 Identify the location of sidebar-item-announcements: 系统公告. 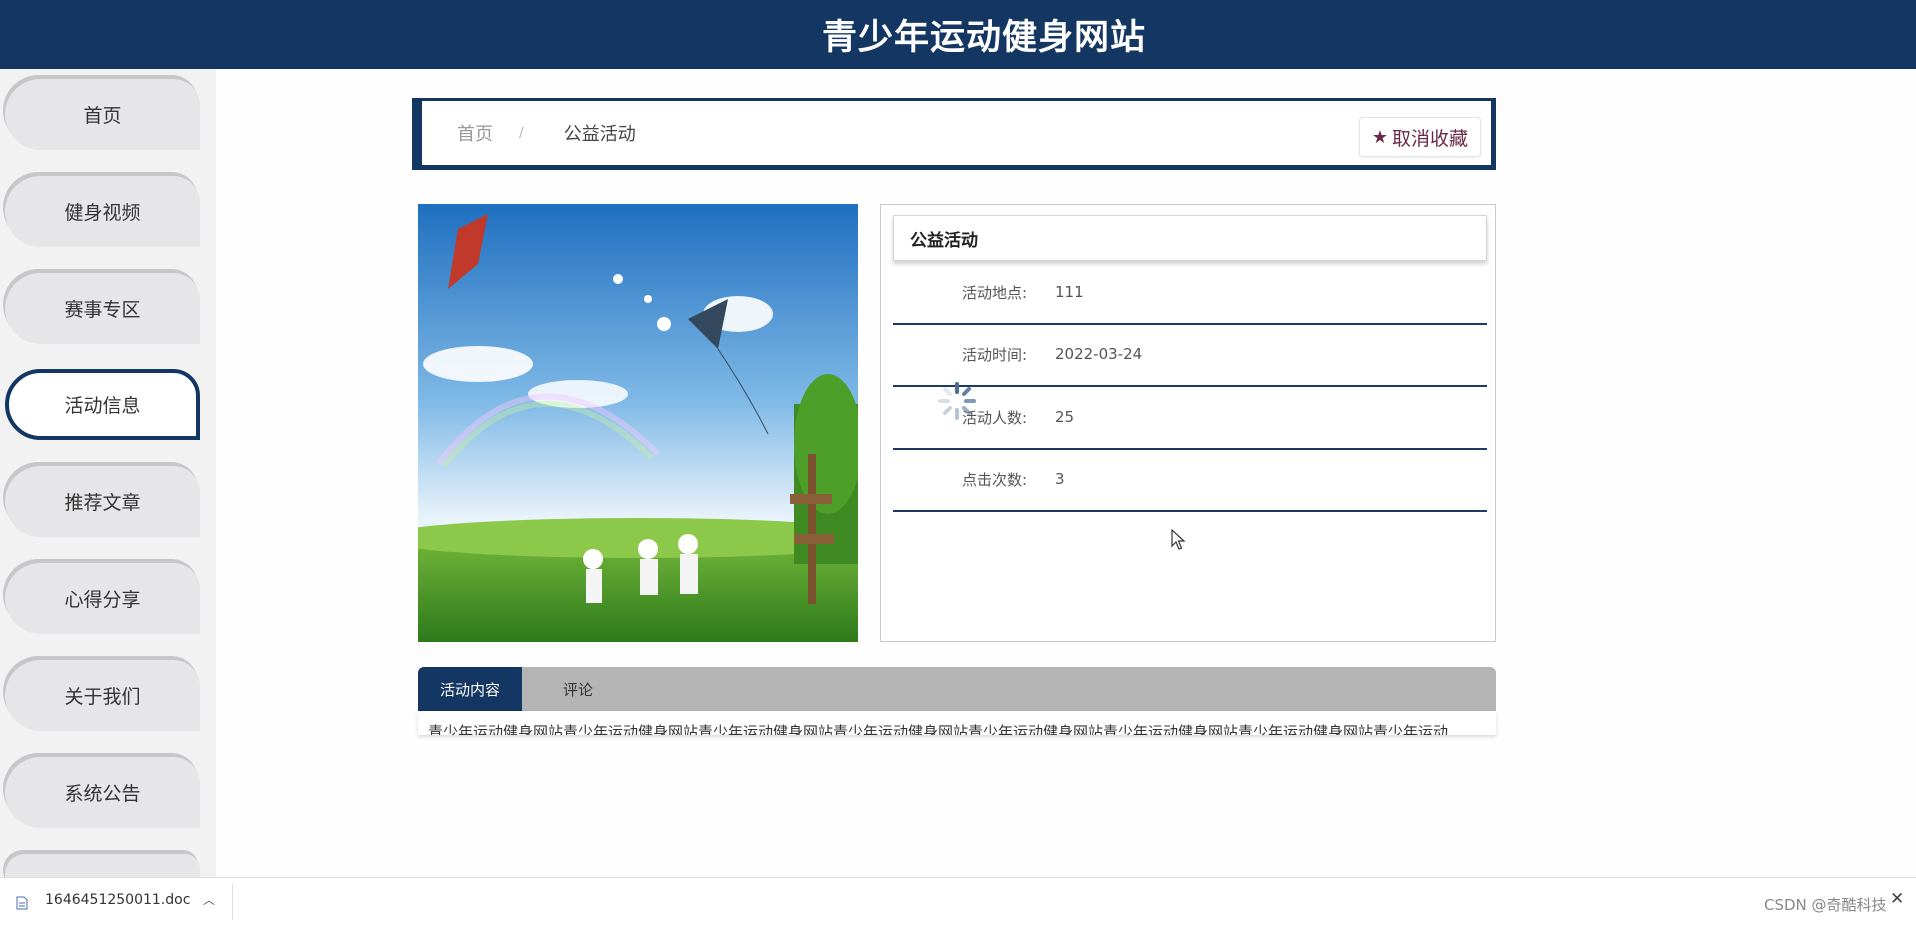
(102, 792).